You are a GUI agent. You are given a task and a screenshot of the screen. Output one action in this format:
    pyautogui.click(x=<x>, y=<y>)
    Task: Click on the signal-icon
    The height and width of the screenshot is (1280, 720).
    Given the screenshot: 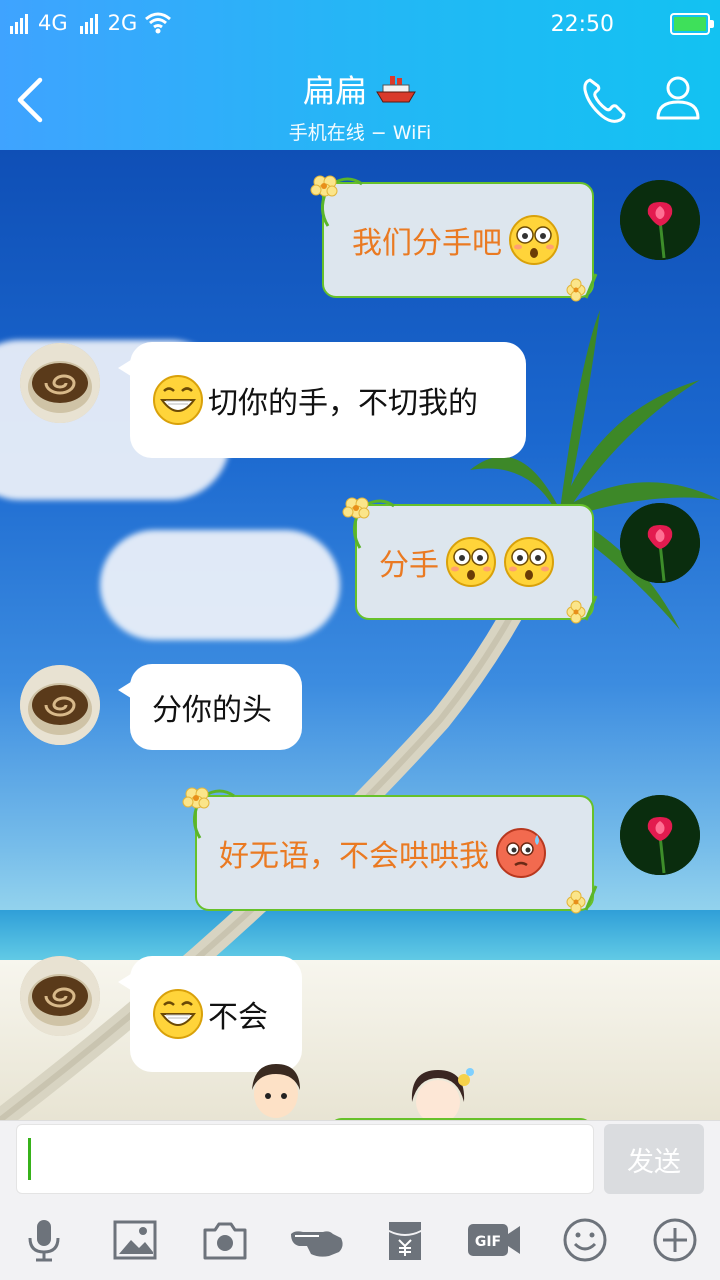 What is the action you would take?
    pyautogui.click(x=19, y=23)
    